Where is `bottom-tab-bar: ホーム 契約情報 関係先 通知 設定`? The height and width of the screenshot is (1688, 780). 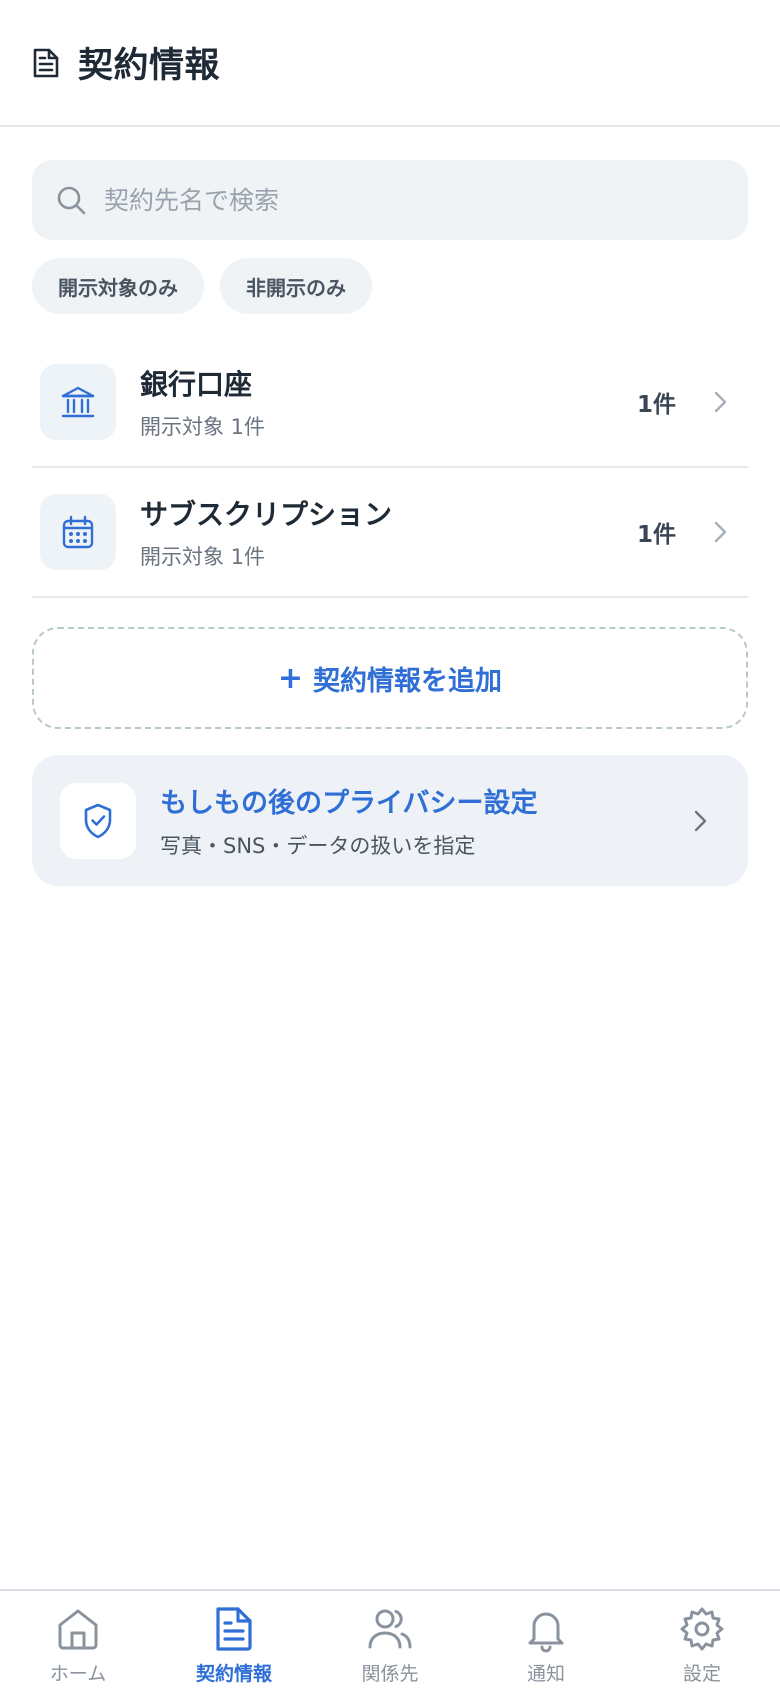
bottom-tab-bar: ホーム 契約情報 関係先 通知 設定 is located at coordinates (390, 1638).